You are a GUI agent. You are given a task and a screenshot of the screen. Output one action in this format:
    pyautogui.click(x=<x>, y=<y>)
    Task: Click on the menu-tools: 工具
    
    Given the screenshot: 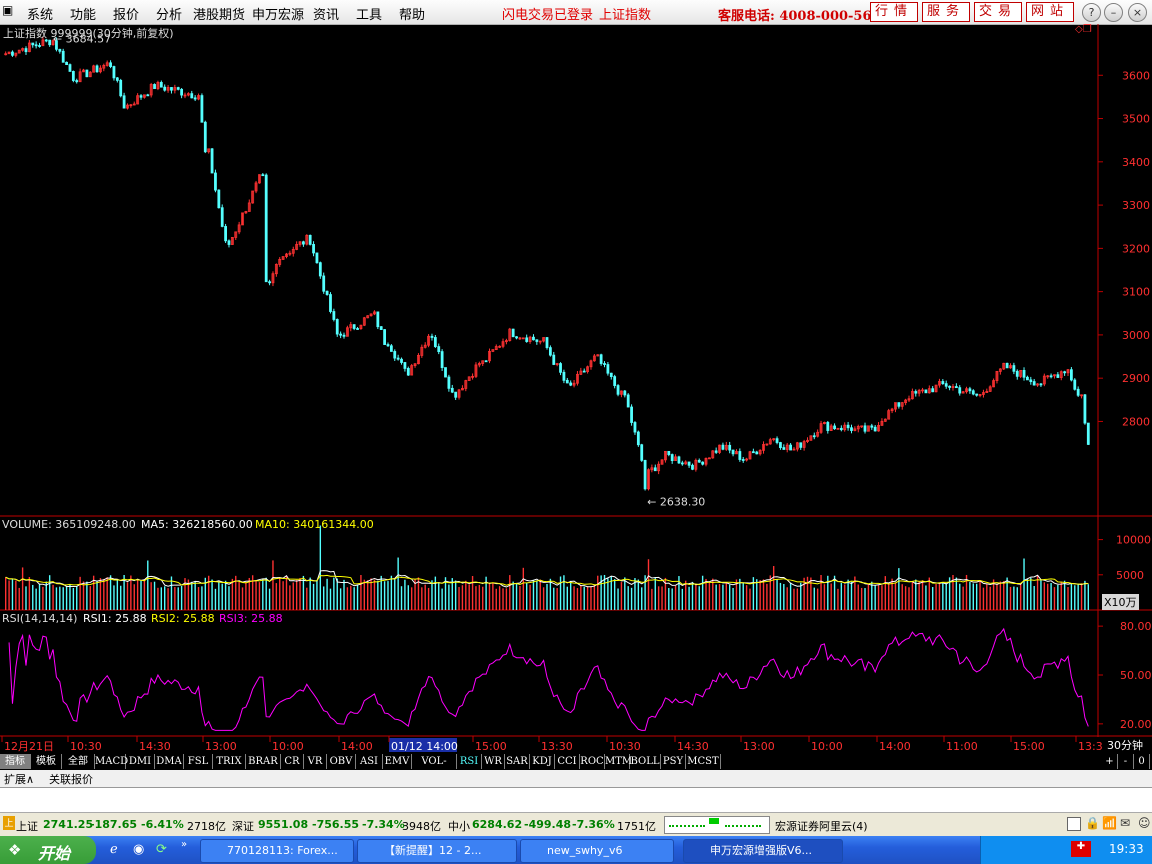 What is the action you would take?
    pyautogui.click(x=369, y=13)
    